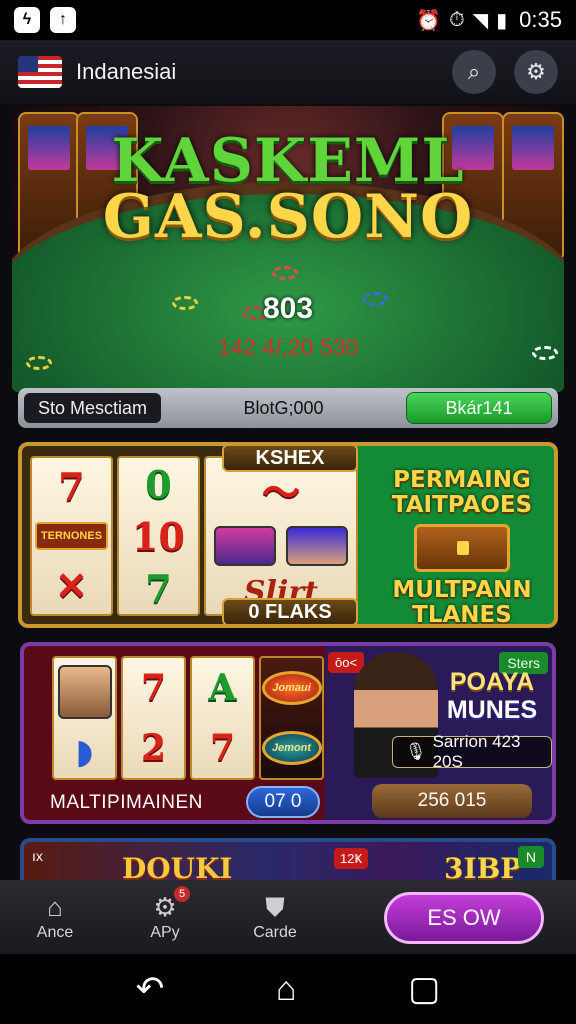  I want to click on upload-icon: ↑, so click(63, 20).